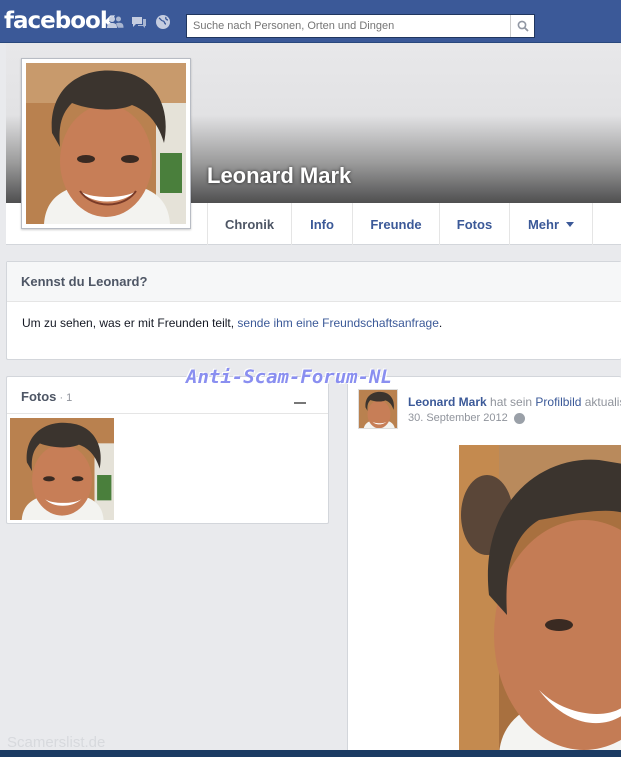 This screenshot has width=621, height=757. I want to click on profile-picture, so click(106, 143).